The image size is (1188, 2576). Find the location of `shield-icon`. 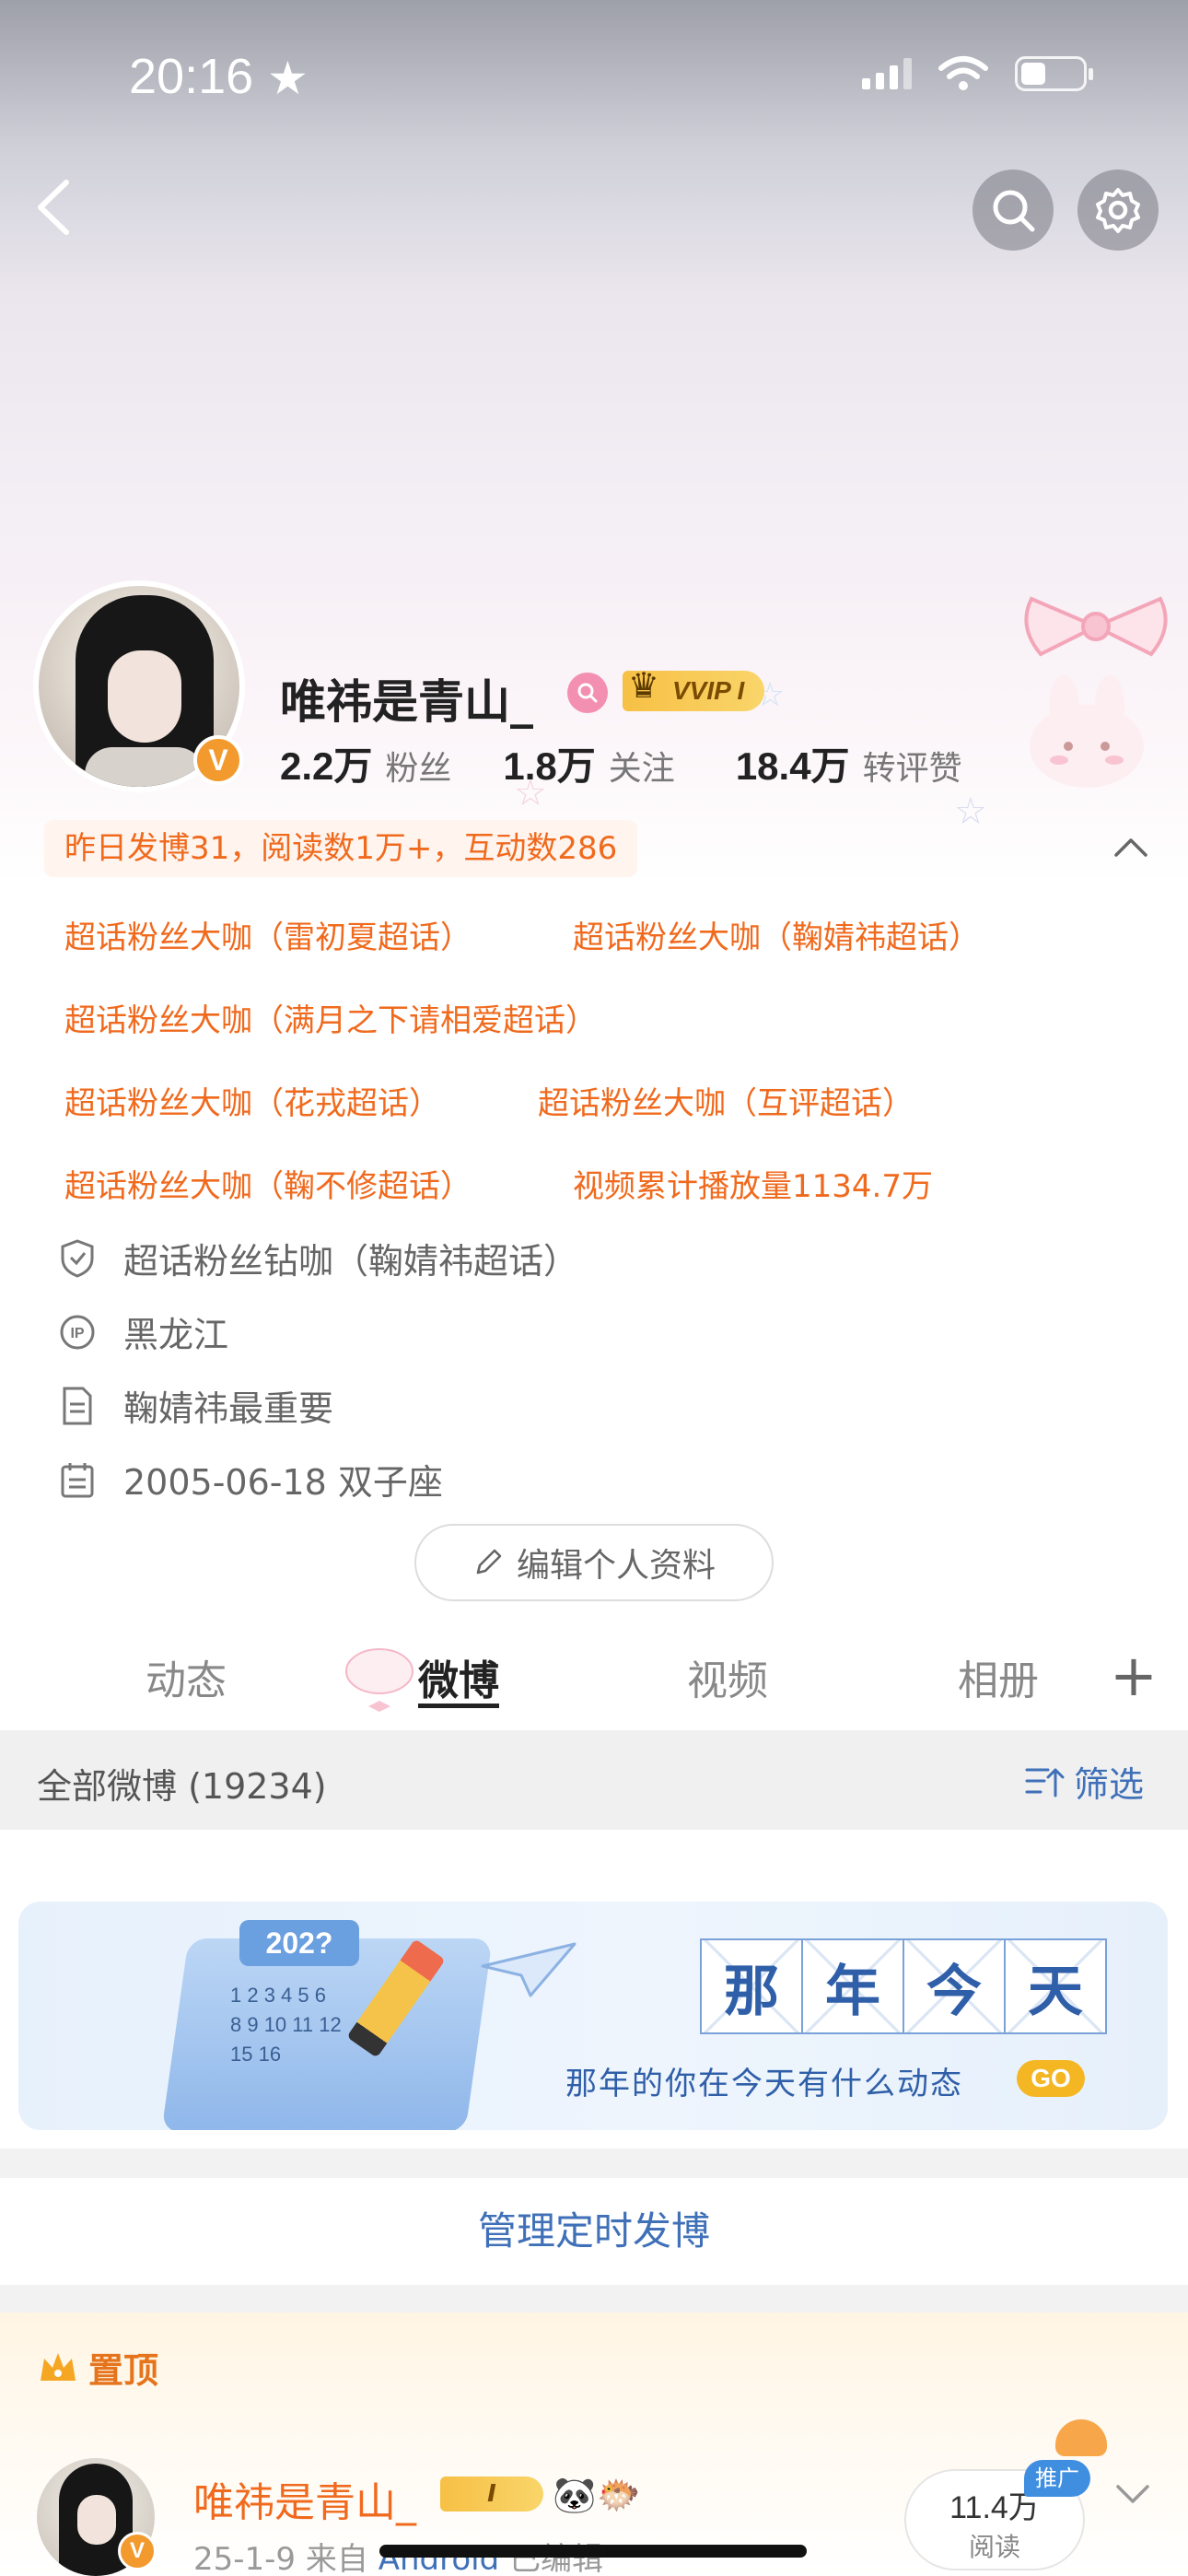

shield-icon is located at coordinates (77, 1258).